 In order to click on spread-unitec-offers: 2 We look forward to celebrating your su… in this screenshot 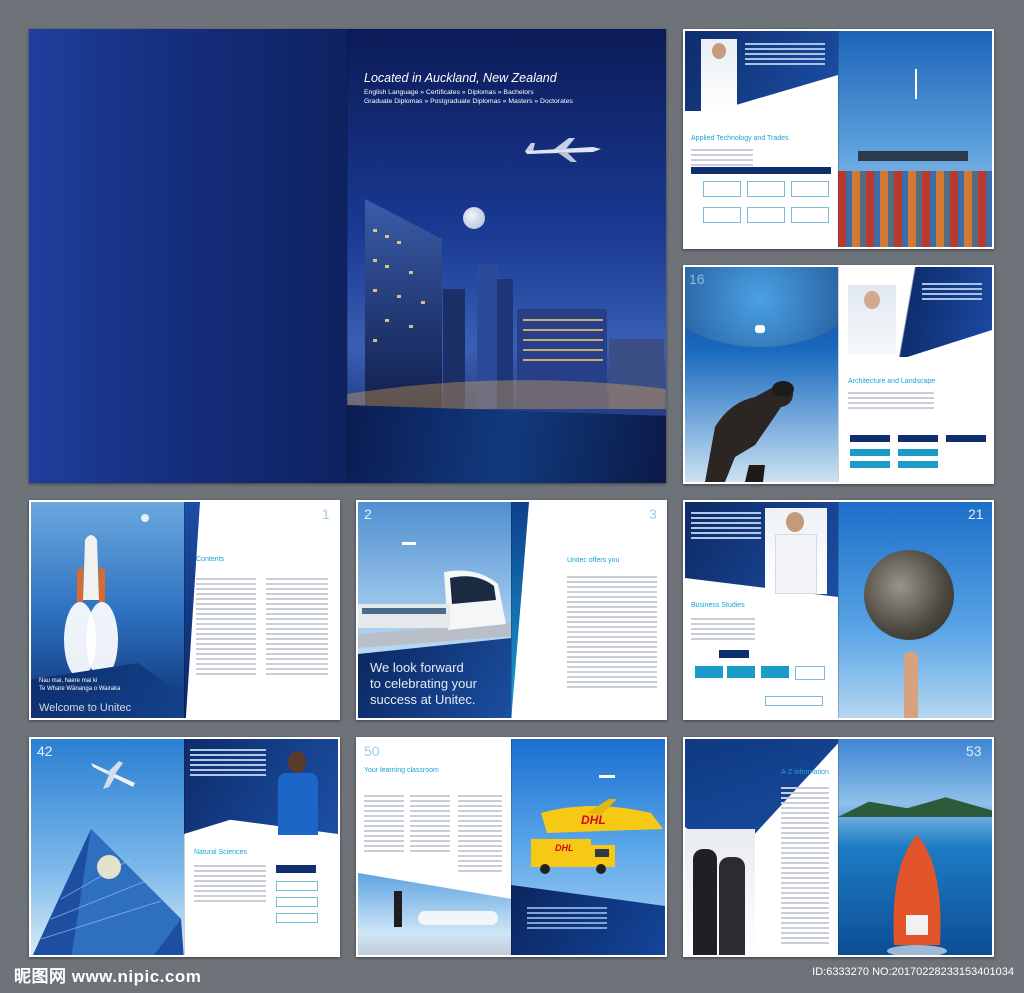, I will do `click(511, 610)`.